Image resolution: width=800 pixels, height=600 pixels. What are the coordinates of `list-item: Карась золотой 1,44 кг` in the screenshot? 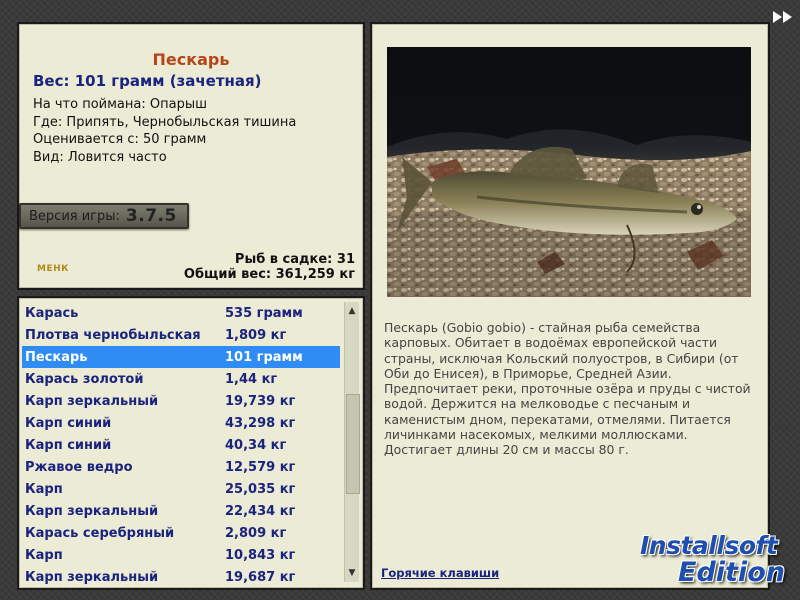 It's located at (181, 379).